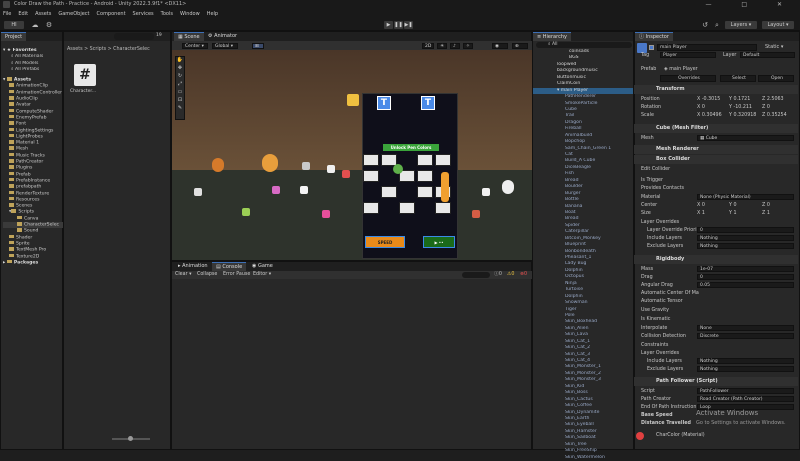  What do you see at coordinates (398, 25) in the screenshot?
I see `pause-button: ❚❚` at bounding box center [398, 25].